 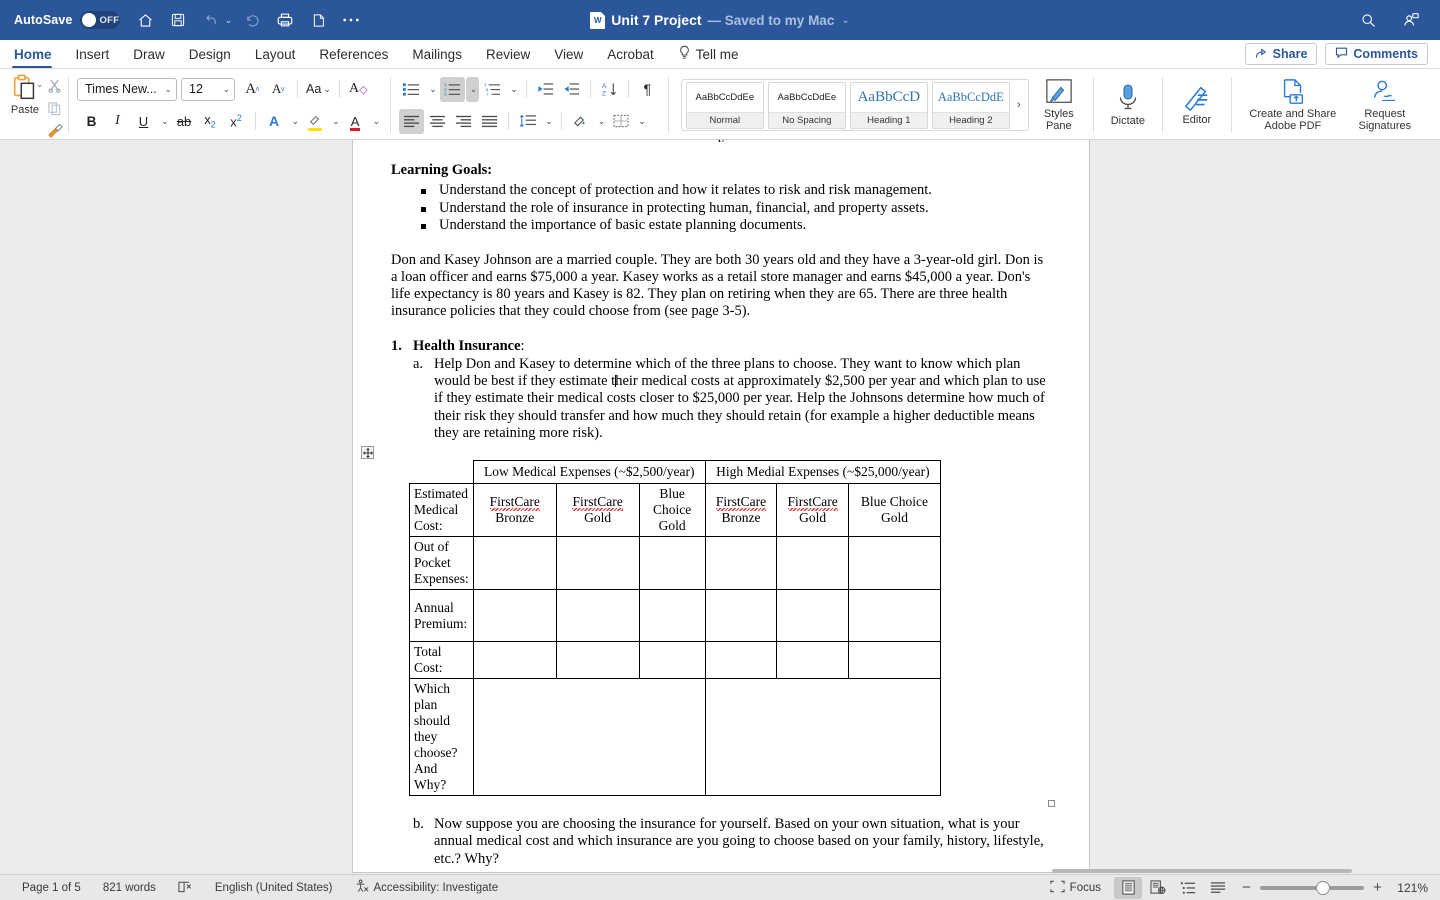 I want to click on home-icon, so click(x=145, y=20).